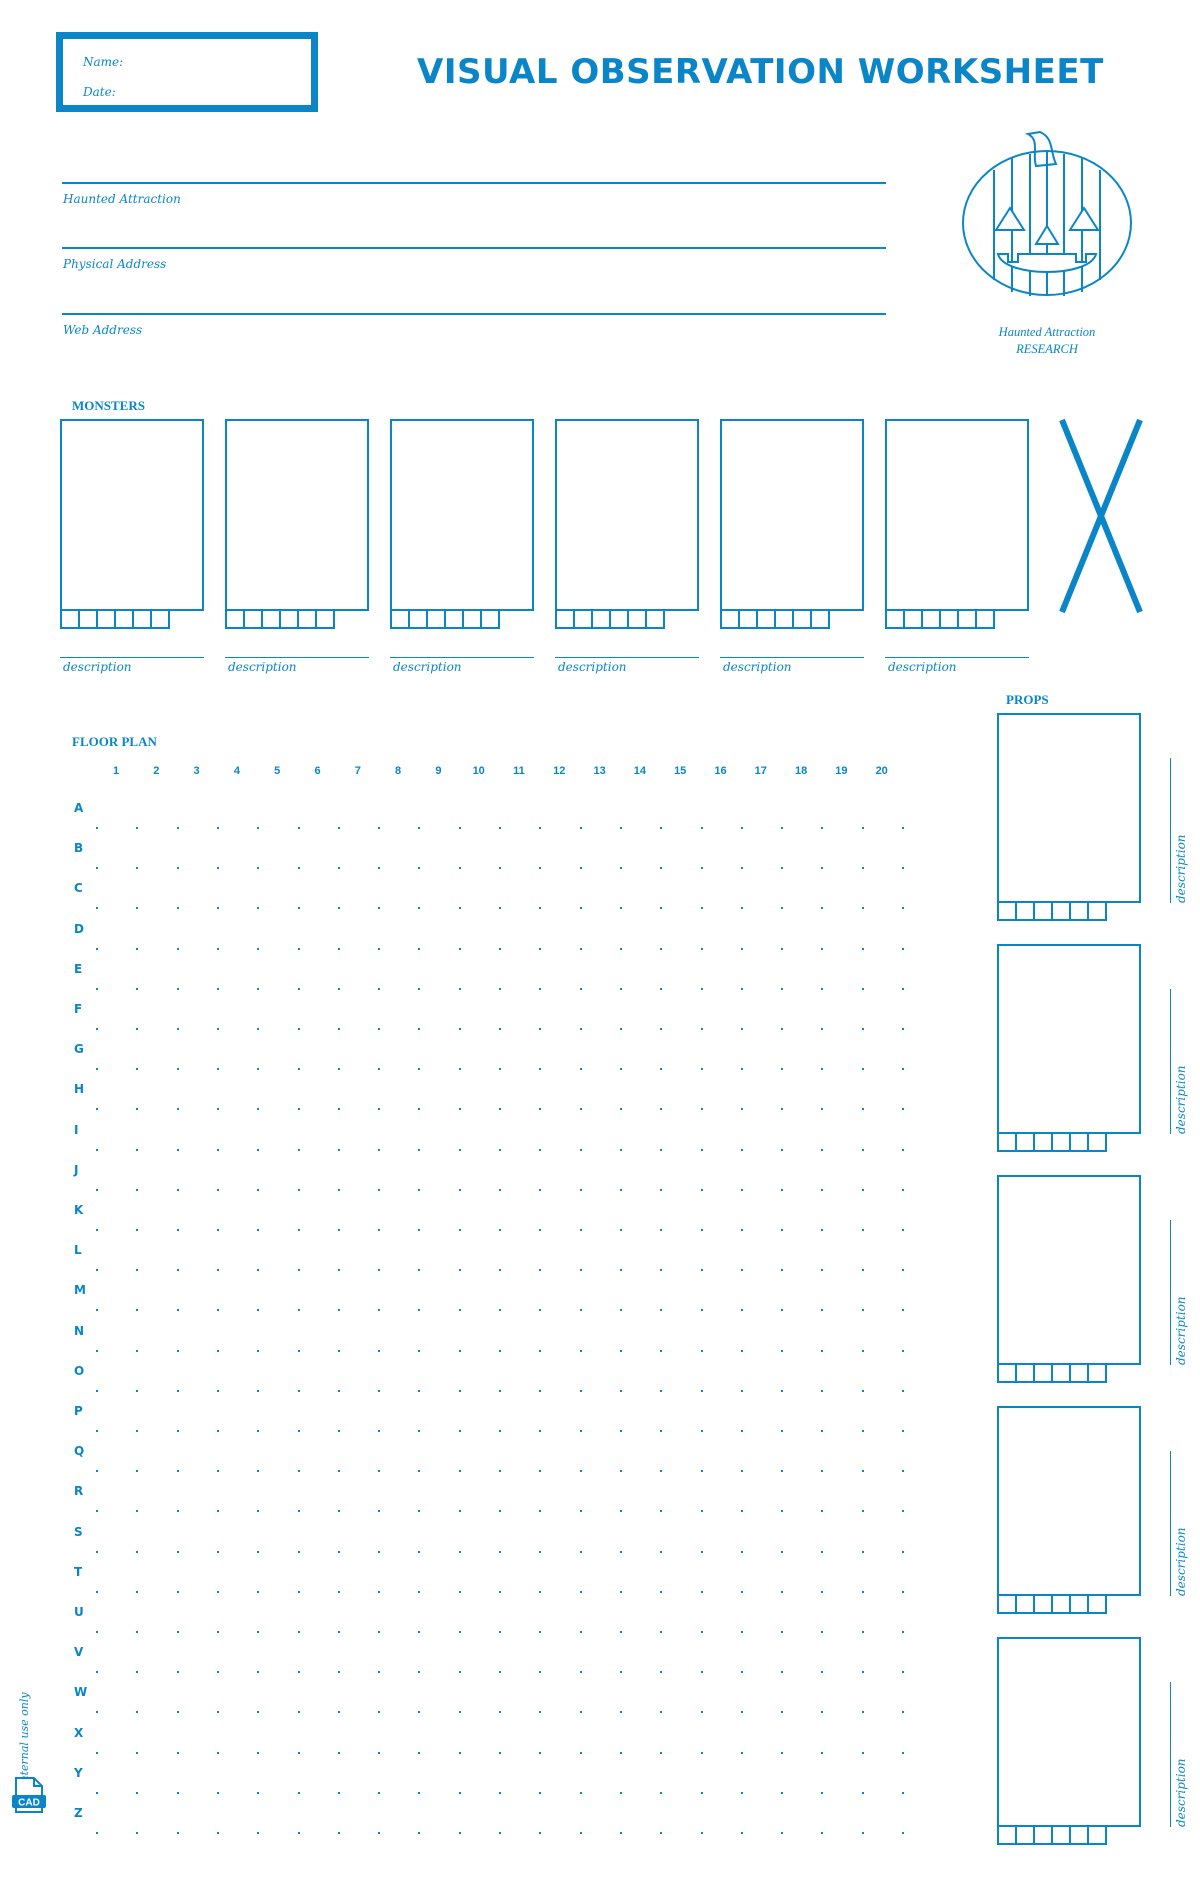  I want to click on haunted-attraction-line, so click(474, 183).